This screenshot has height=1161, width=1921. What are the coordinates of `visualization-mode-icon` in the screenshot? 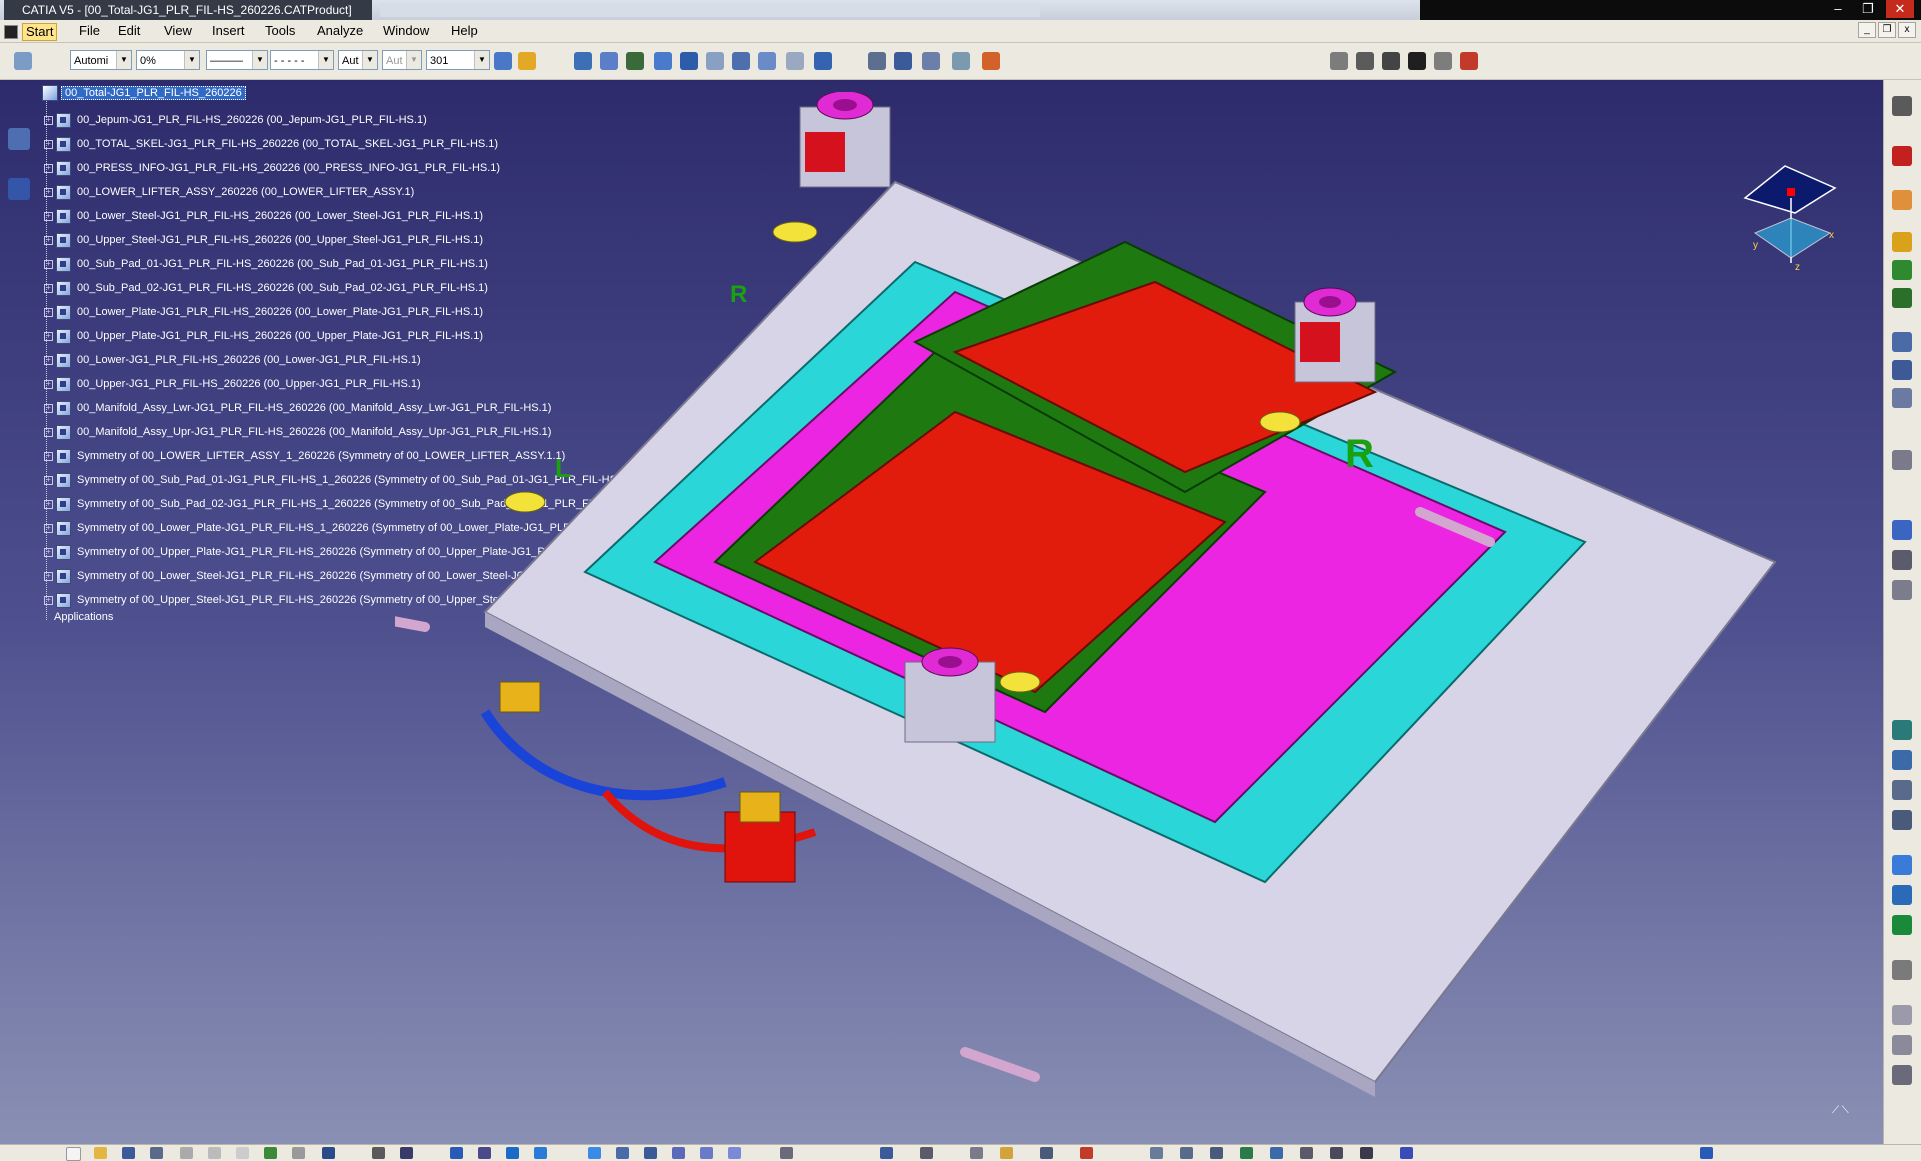 It's located at (1276, 1153).